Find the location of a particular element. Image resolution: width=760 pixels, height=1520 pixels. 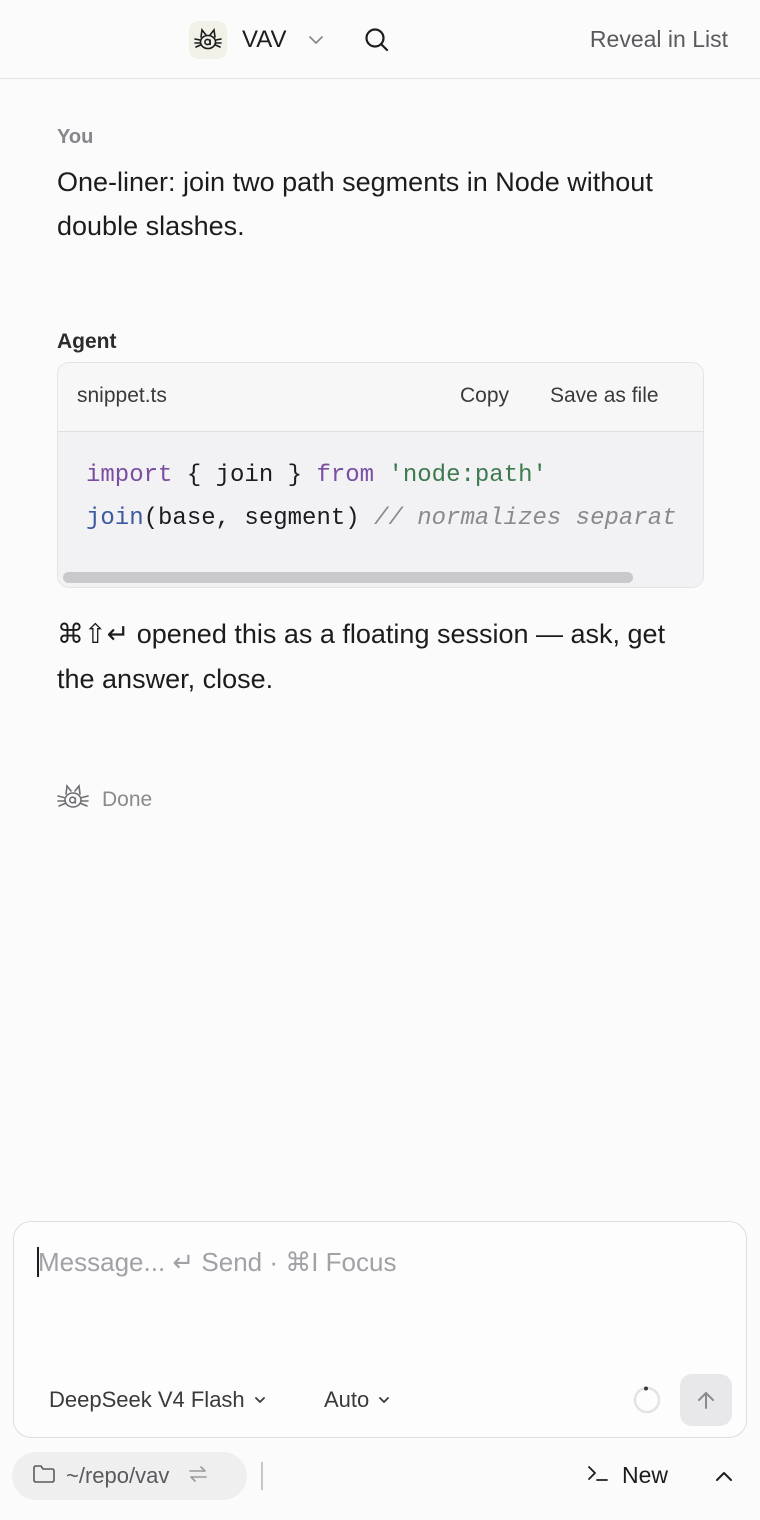

new-session-button: New is located at coordinates (627, 1475).